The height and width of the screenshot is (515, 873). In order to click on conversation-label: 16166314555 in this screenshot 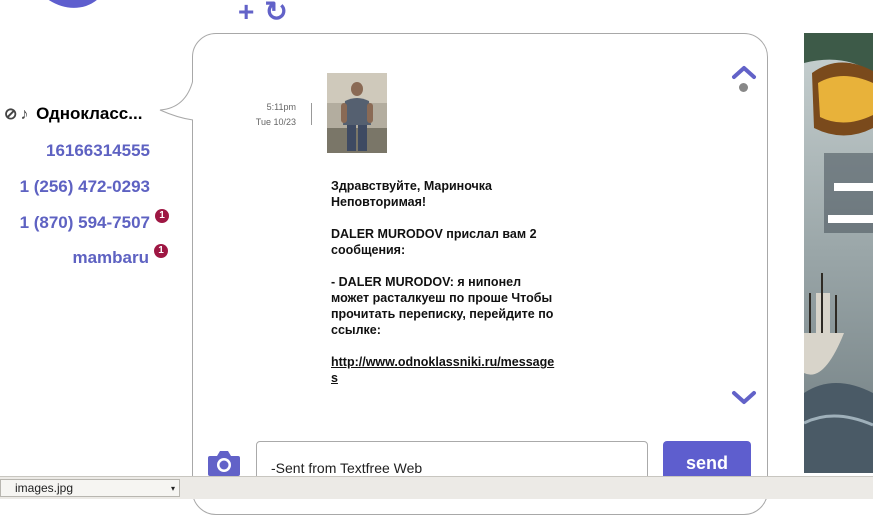, I will do `click(97, 150)`.